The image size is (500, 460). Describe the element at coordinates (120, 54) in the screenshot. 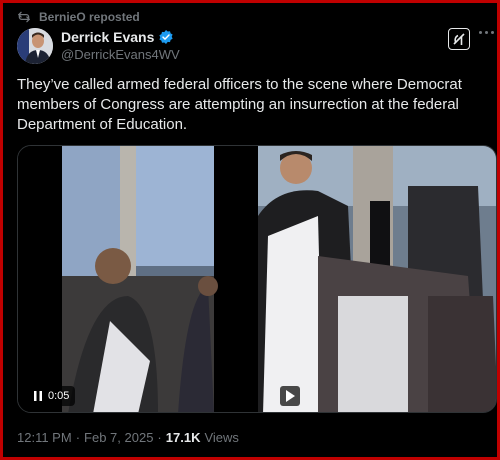

I see `author-handle: @DerrickEvans4WV` at that location.